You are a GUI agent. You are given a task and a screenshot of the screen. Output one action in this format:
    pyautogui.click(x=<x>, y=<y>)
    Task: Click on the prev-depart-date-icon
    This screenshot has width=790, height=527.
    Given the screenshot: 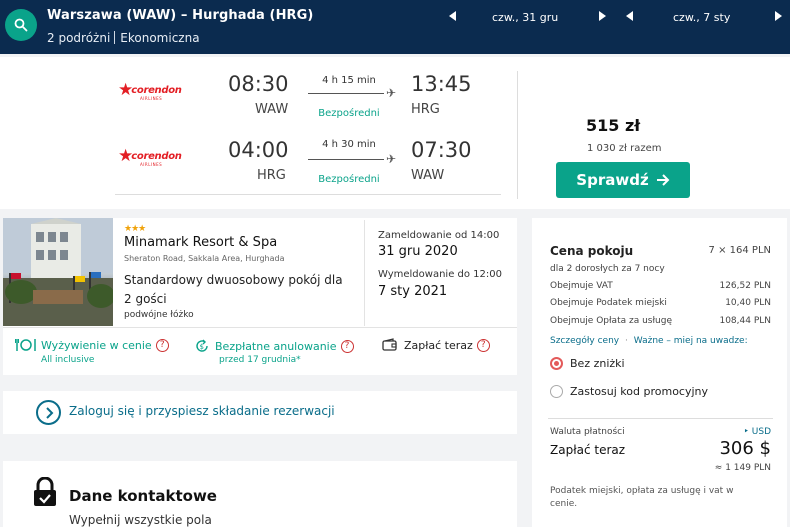 What is the action you would take?
    pyautogui.click(x=452, y=16)
    